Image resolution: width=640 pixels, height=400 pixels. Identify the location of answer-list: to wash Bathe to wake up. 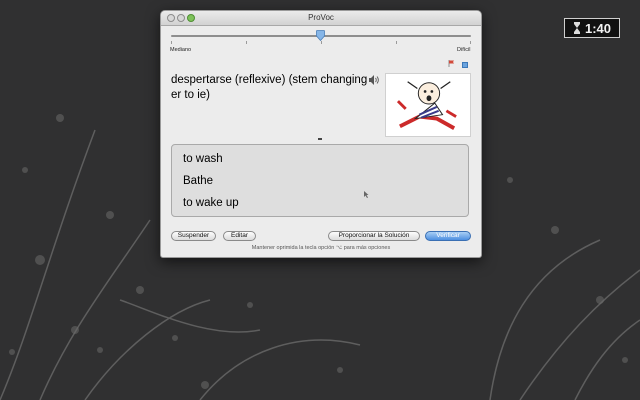
(320, 180).